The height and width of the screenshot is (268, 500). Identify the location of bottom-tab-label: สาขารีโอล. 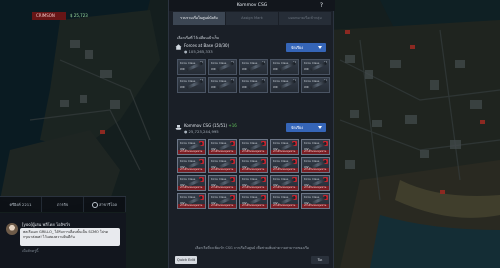
(108, 204).